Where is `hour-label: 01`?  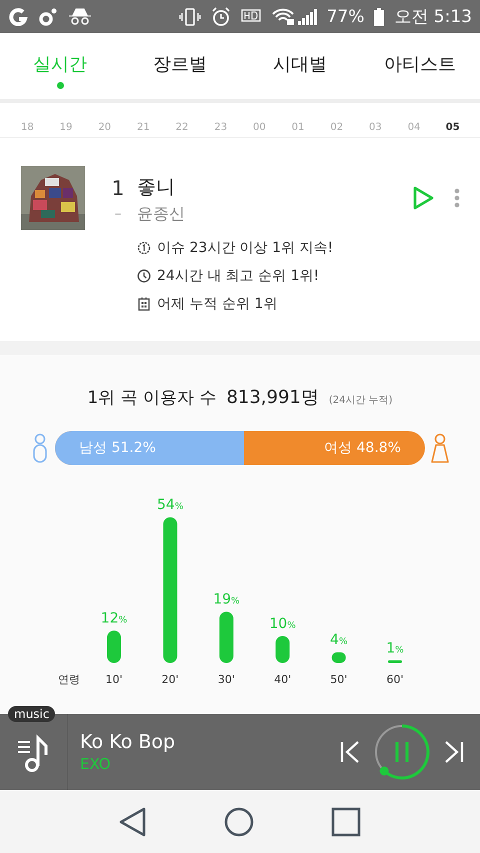 hour-label: 01 is located at coordinates (298, 127).